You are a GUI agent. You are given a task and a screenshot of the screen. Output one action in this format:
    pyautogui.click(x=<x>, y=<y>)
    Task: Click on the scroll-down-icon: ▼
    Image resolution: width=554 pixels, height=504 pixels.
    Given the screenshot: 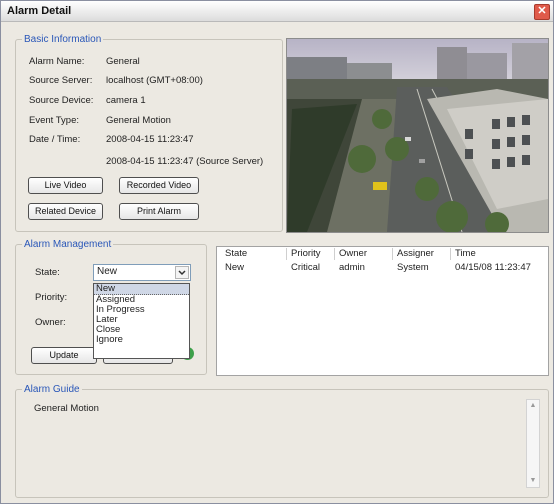 What is the action you would take?
    pyautogui.click(x=533, y=481)
    